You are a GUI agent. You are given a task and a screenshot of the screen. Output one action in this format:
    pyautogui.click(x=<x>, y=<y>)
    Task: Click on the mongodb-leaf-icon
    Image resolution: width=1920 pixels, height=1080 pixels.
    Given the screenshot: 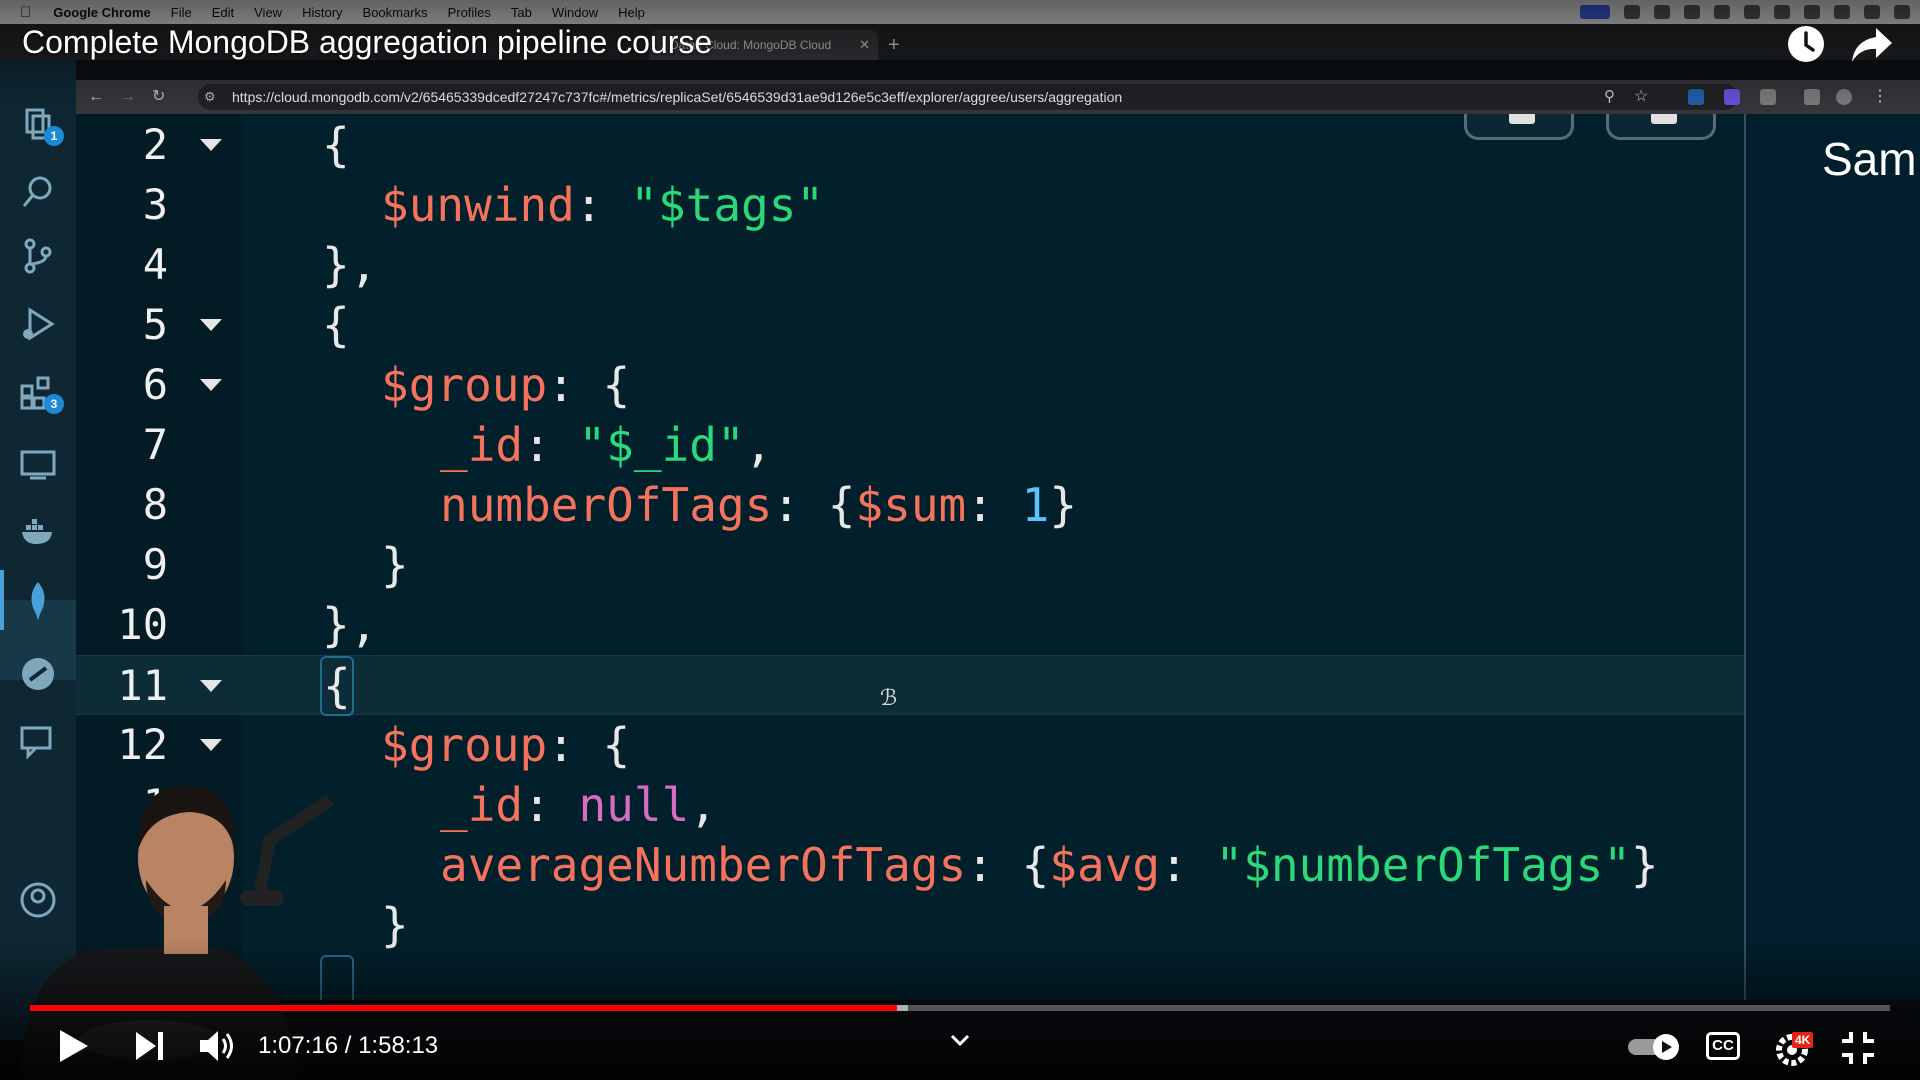 What is the action you would take?
    pyautogui.click(x=29, y=600)
    